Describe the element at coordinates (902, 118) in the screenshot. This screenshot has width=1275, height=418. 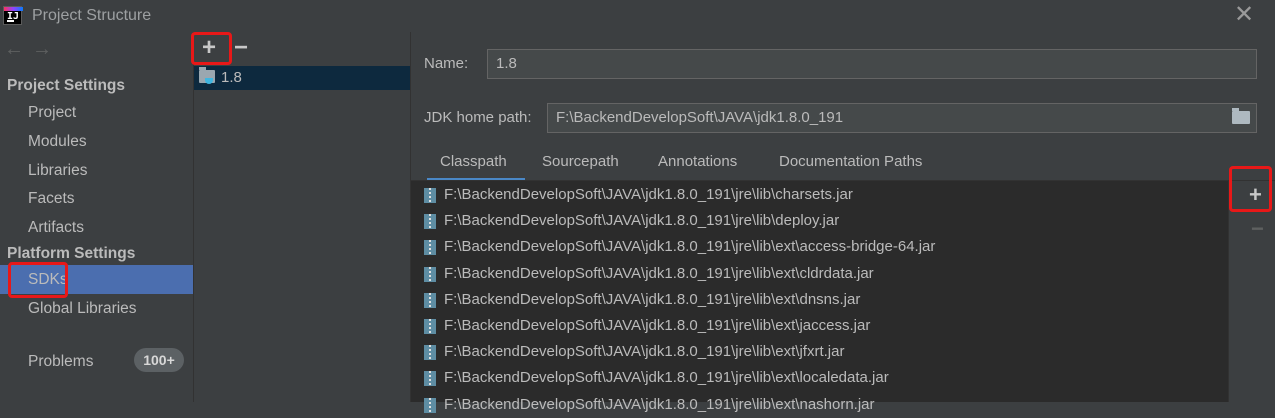
I see `jdk-home-path-field: F:\BackendDevelopSoft\JAVA\jdk1.8.0_191` at that location.